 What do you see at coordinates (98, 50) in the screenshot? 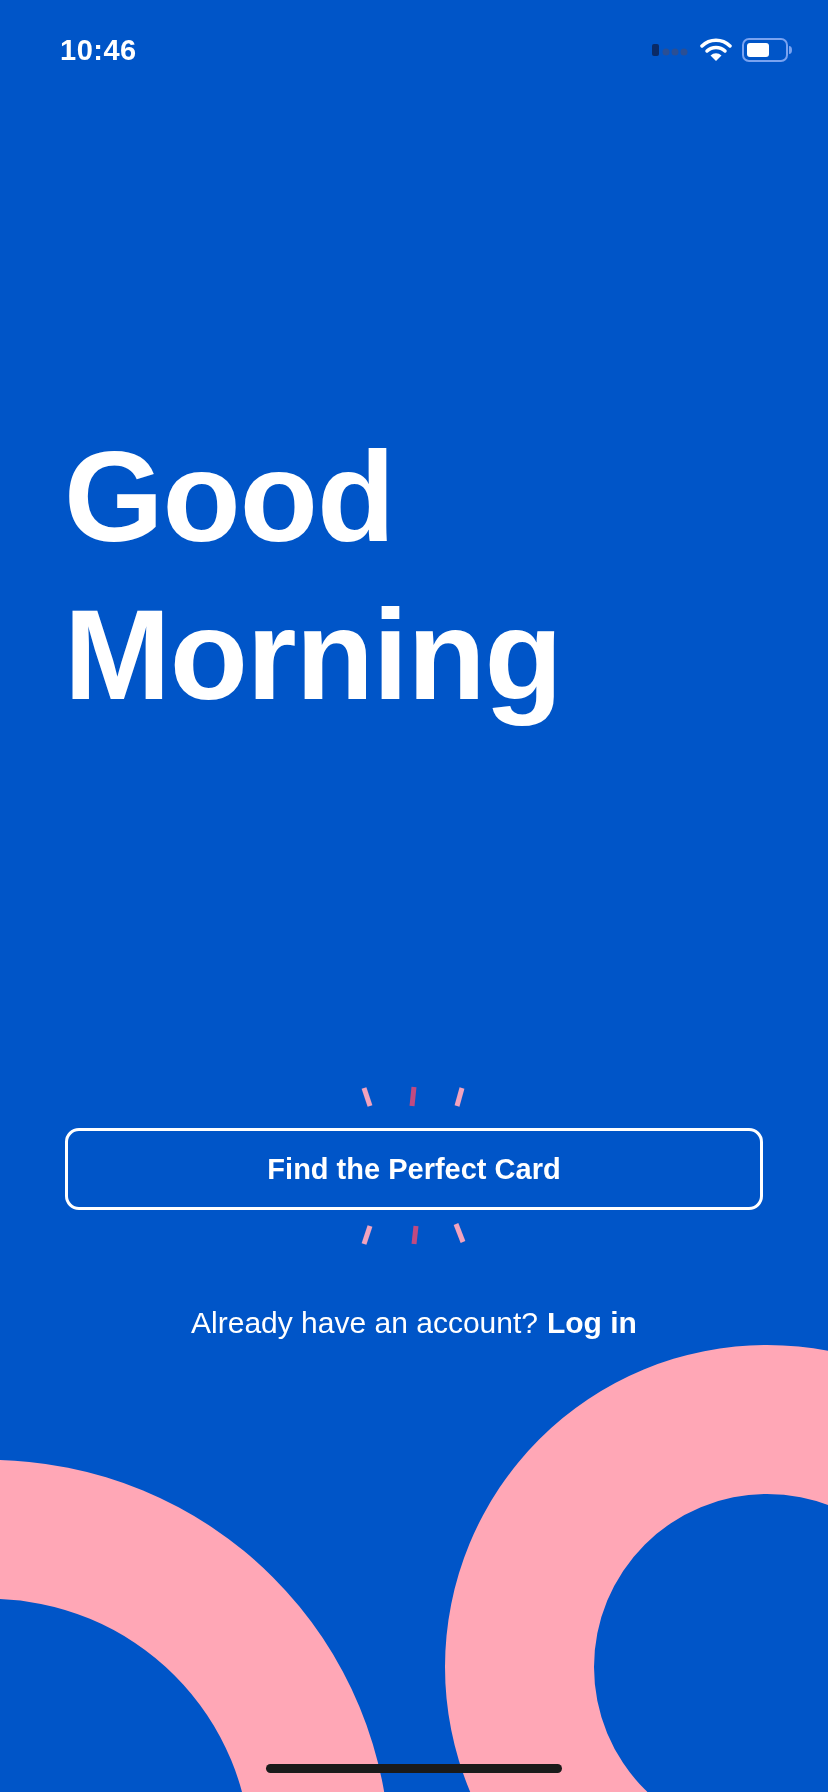
I see `status-time: 10:46` at bounding box center [98, 50].